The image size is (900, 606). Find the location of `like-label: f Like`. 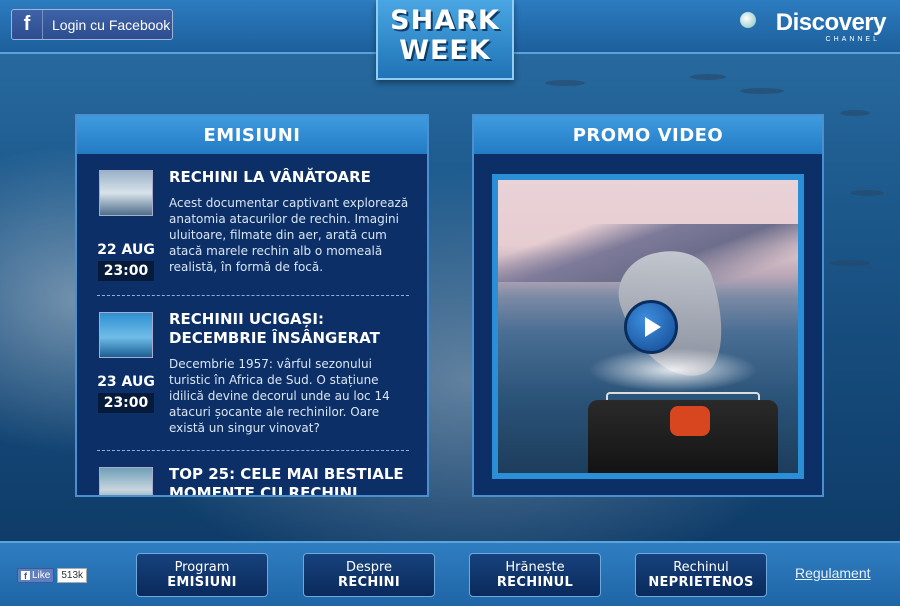

like-label: f Like is located at coordinates (36, 575).